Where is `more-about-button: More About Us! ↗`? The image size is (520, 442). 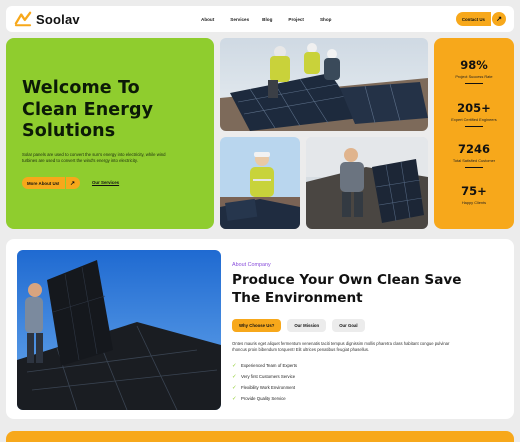
more-about-button: More About Us! ↗ is located at coordinates (51, 183).